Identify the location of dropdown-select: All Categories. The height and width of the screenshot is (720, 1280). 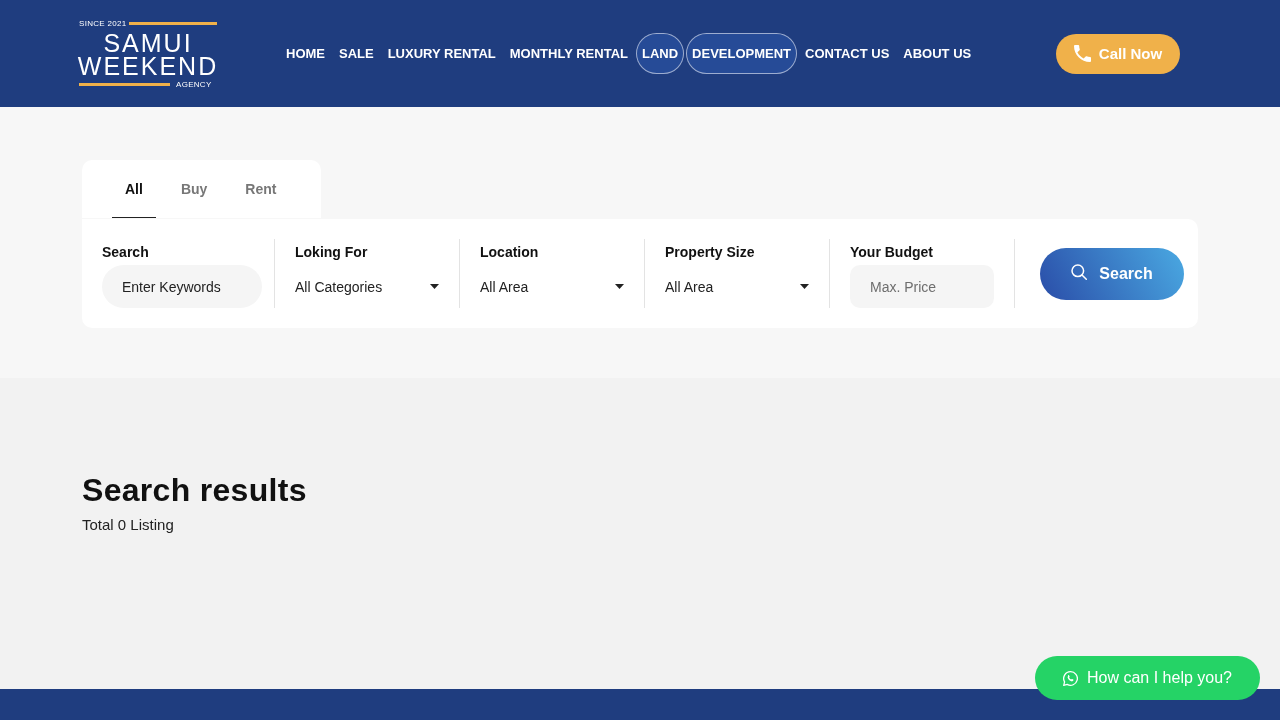
(367, 286).